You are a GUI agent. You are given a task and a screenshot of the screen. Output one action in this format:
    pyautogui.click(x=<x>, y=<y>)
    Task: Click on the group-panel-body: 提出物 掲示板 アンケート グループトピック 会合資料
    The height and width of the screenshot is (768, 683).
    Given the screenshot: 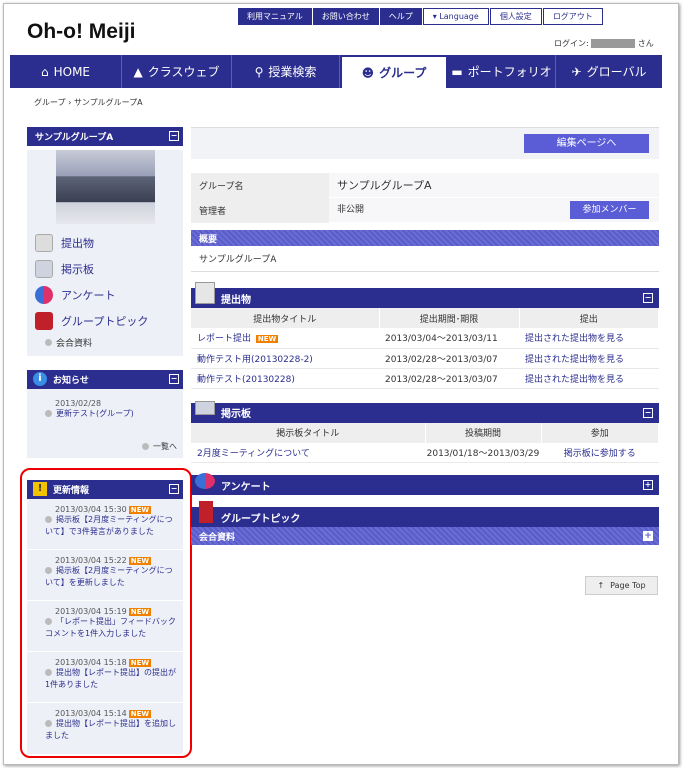 What is the action you would take?
    pyautogui.click(x=105, y=253)
    